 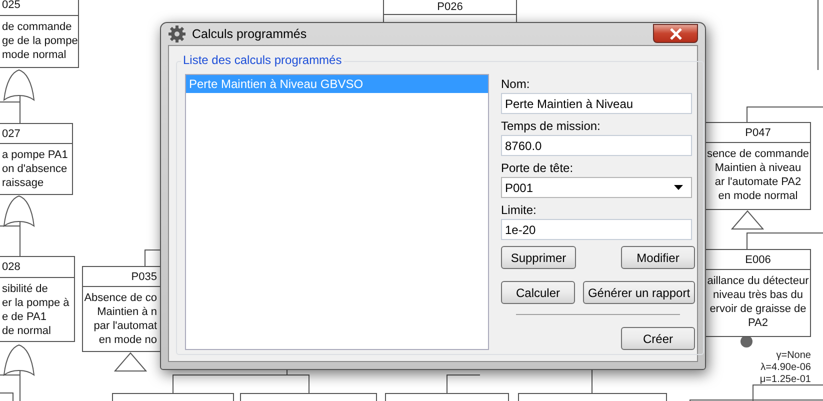 What do you see at coordinates (596, 229) in the screenshot?
I see `input-field: 1e-20` at bounding box center [596, 229].